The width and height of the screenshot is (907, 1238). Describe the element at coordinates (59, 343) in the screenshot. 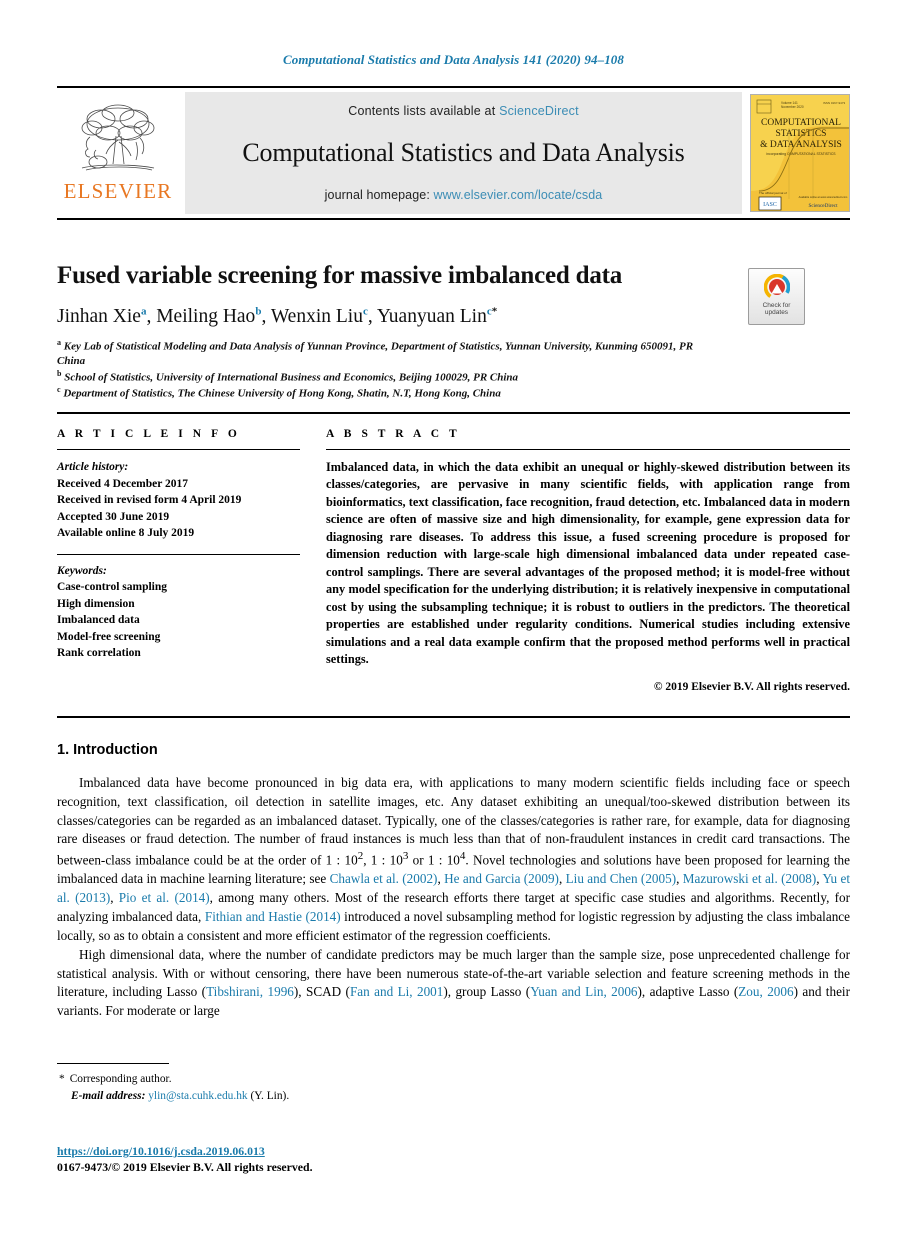

I see `affiliation-mark: a` at that location.